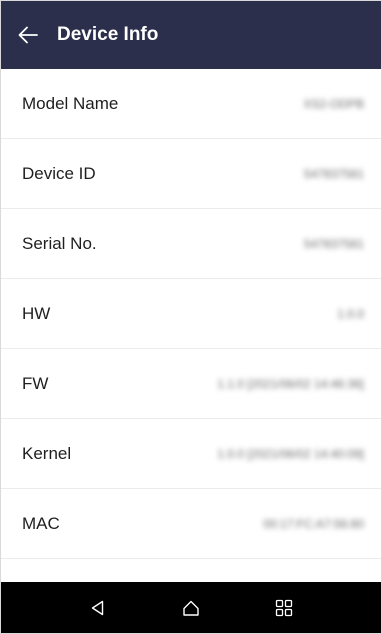  I want to click on triangle-back-icon, so click(97, 607).